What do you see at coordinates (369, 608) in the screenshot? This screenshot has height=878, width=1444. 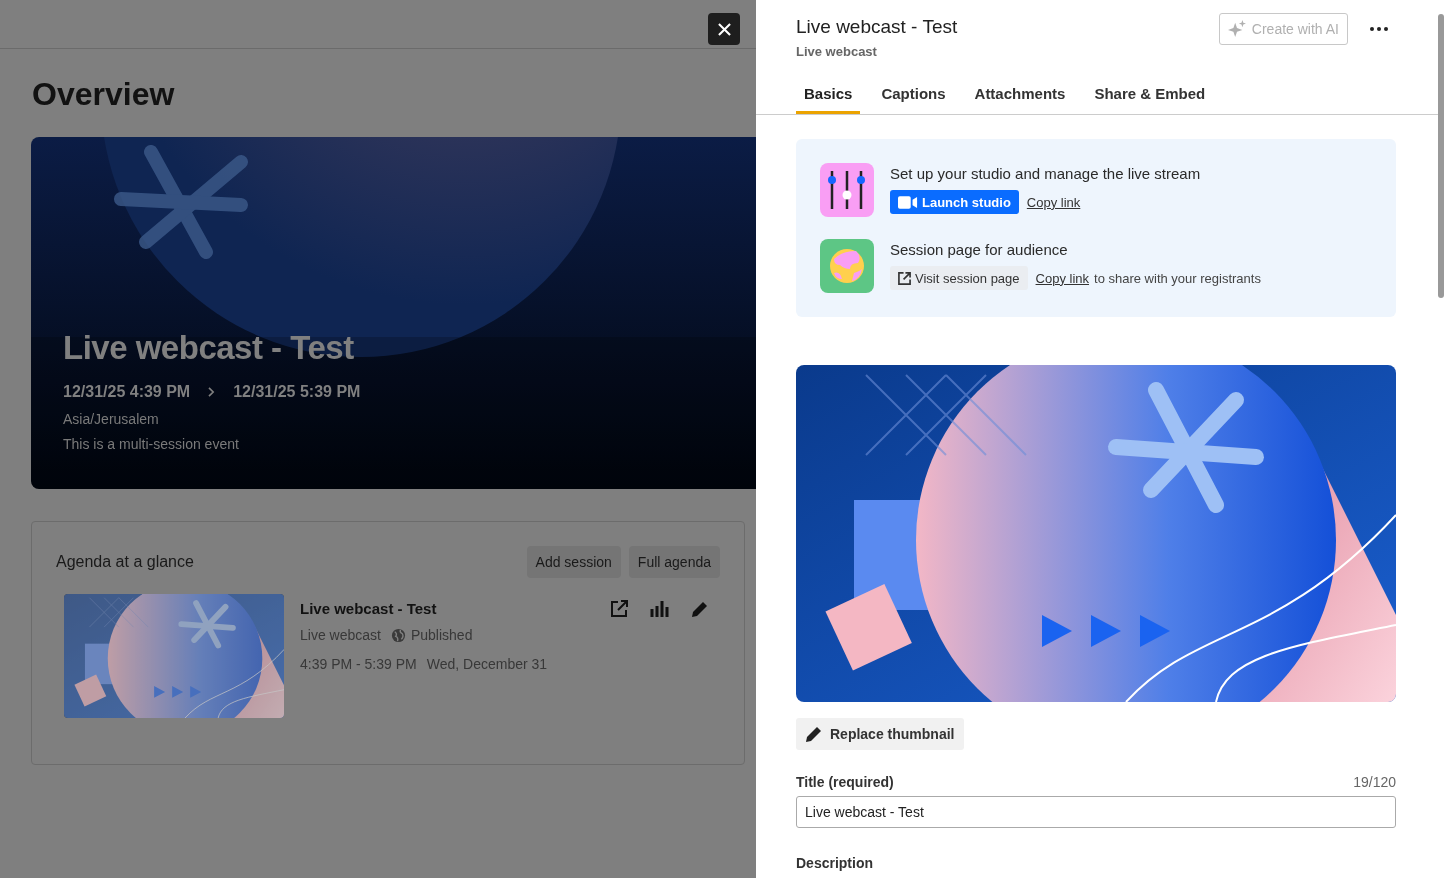 I see `session-title: Live webcast - Test` at bounding box center [369, 608].